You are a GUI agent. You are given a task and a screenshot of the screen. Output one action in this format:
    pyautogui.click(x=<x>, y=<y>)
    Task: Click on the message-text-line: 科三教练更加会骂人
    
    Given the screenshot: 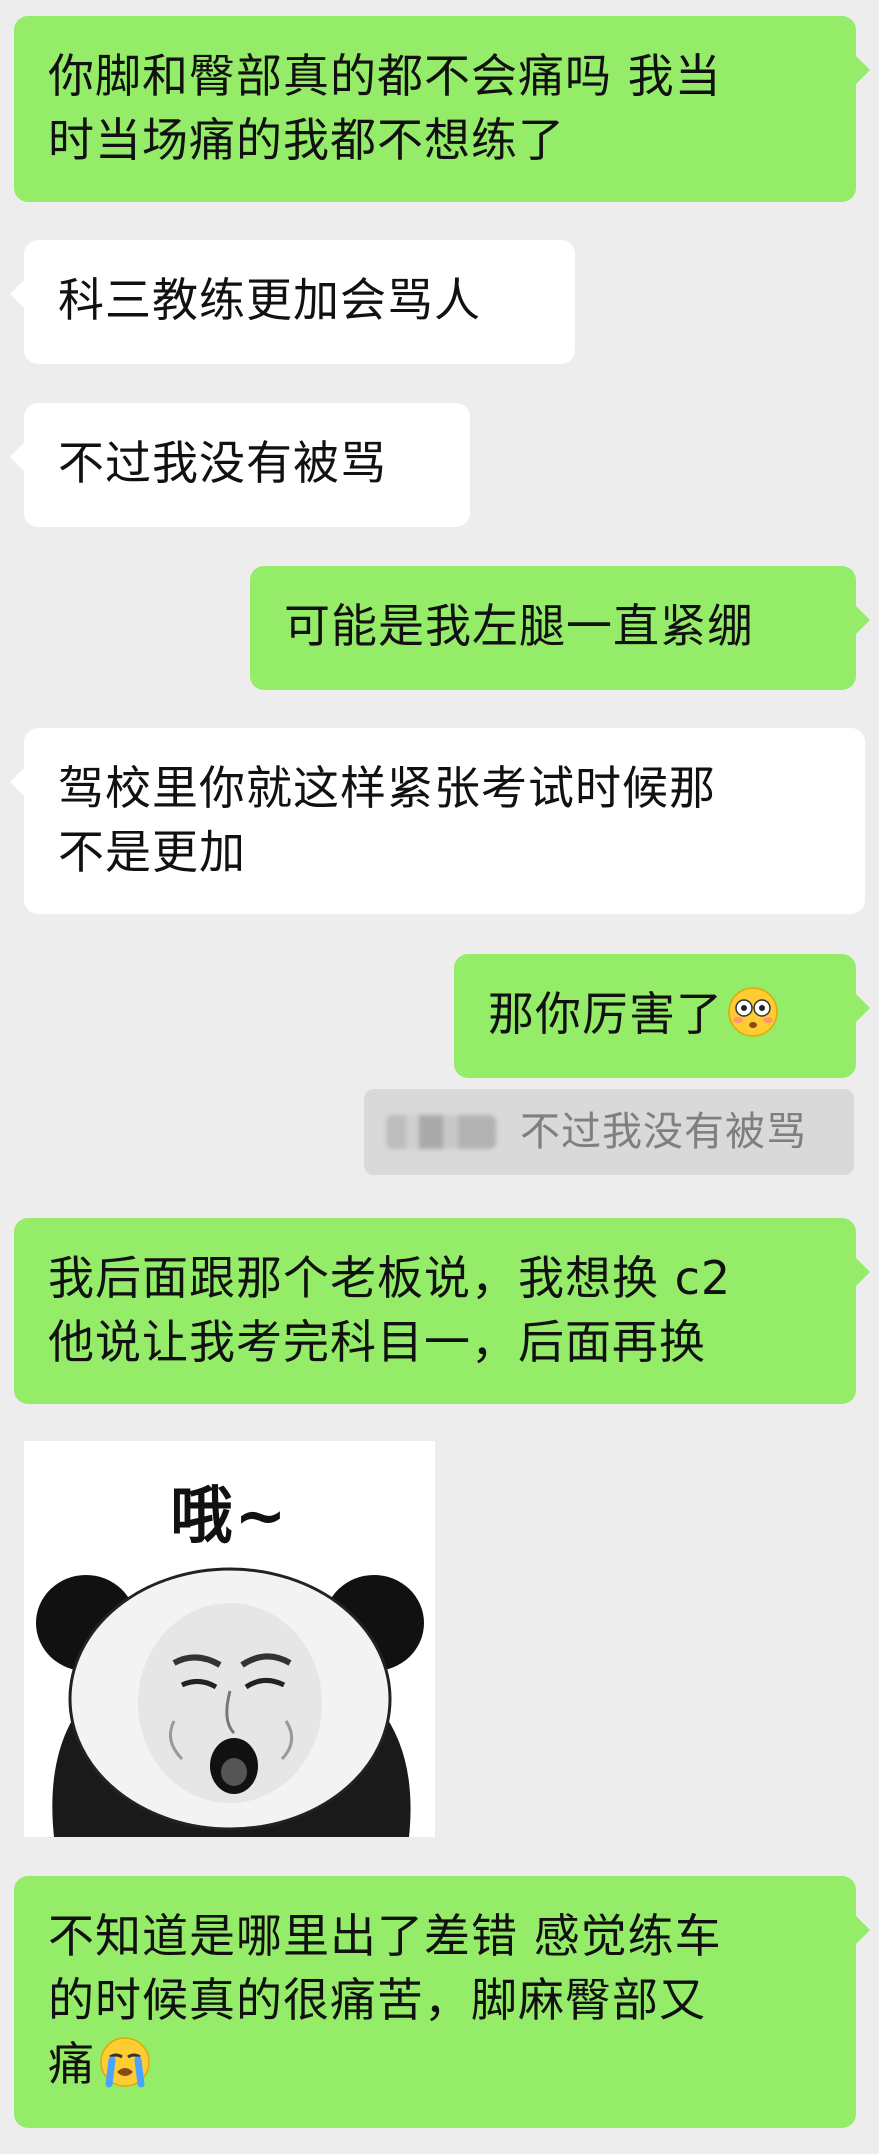 What is the action you would take?
    pyautogui.click(x=269, y=300)
    